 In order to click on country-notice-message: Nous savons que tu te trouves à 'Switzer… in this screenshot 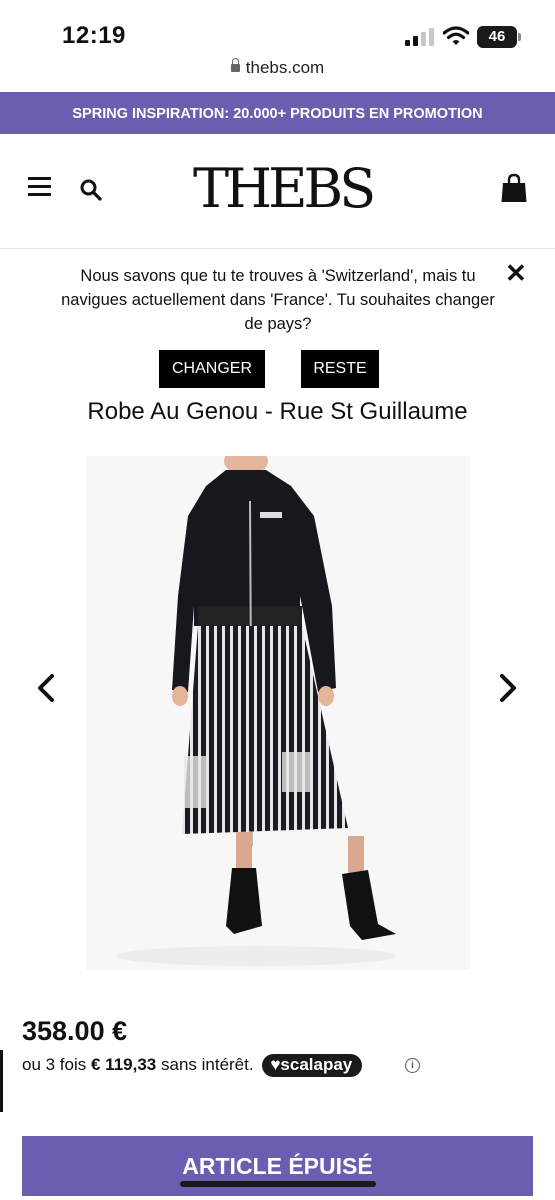, I will do `click(278, 300)`.